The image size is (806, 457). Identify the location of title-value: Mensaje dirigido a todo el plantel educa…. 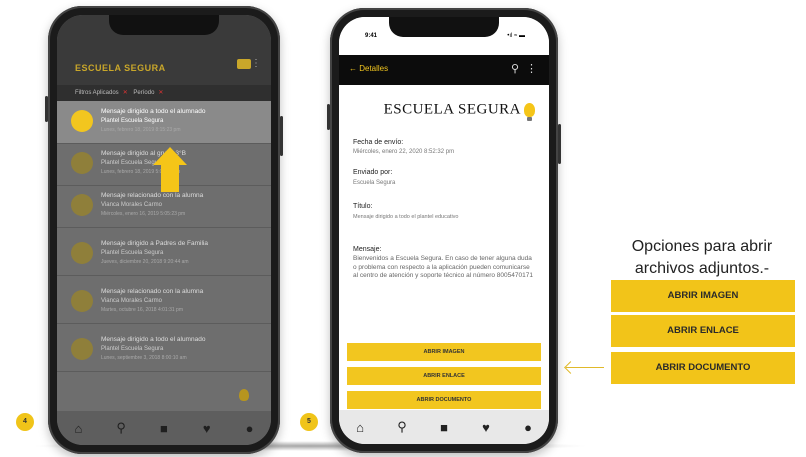
(406, 217).